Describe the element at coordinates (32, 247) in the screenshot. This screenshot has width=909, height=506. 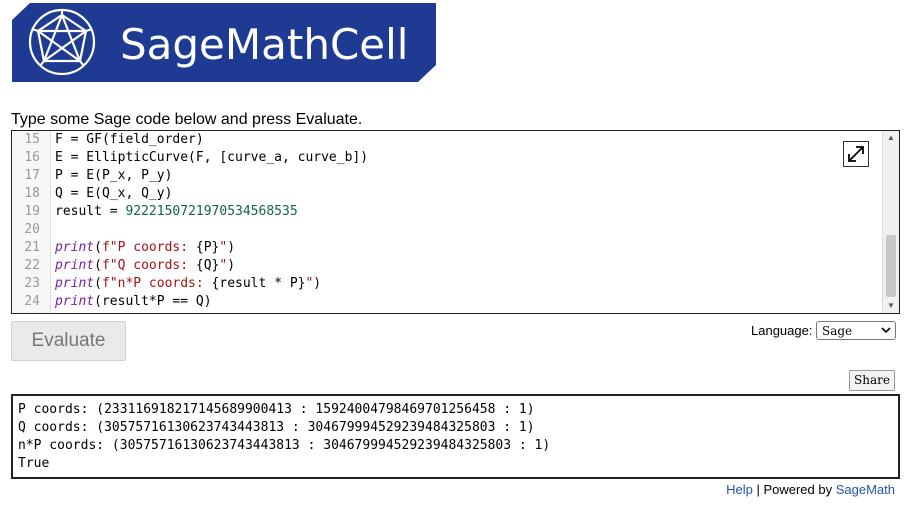
I see `line-number: 21` at that location.